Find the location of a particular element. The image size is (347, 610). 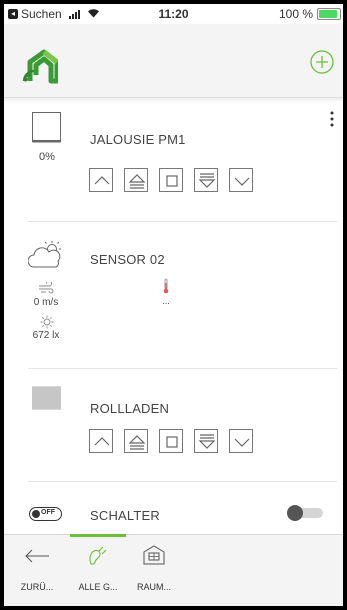

switch-off-label: OFF is located at coordinates (48, 512).